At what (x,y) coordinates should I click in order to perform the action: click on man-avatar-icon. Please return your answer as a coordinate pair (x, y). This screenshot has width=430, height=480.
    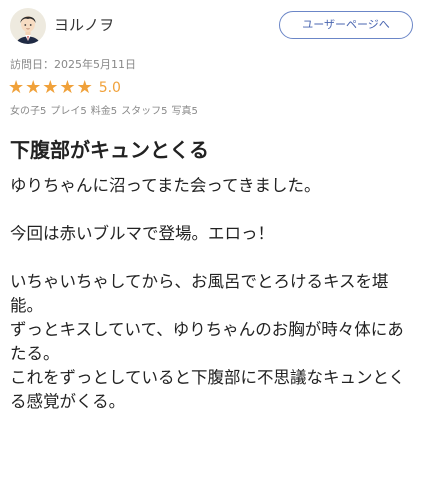
    Looking at the image, I should click on (28, 26).